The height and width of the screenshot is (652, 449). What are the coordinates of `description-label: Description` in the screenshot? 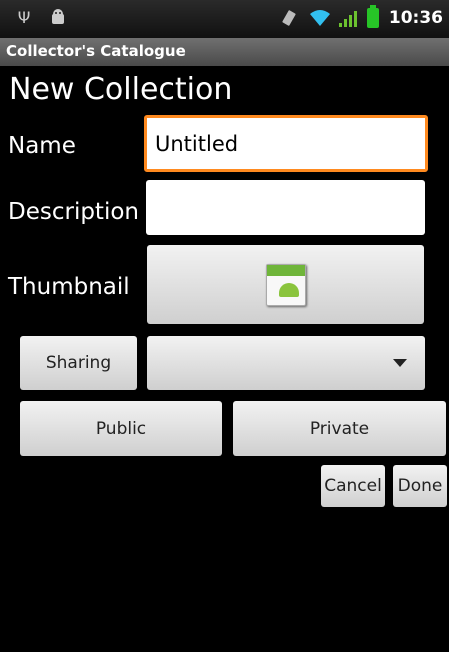 It's located at (73, 212).